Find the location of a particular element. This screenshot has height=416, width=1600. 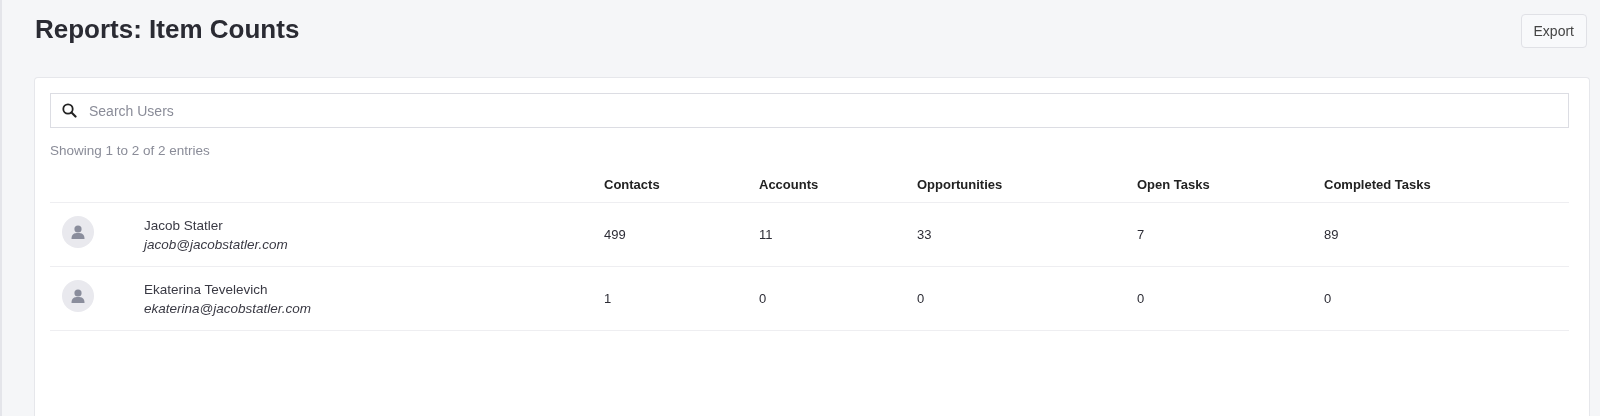

search-field: Search Users is located at coordinates (809, 110).